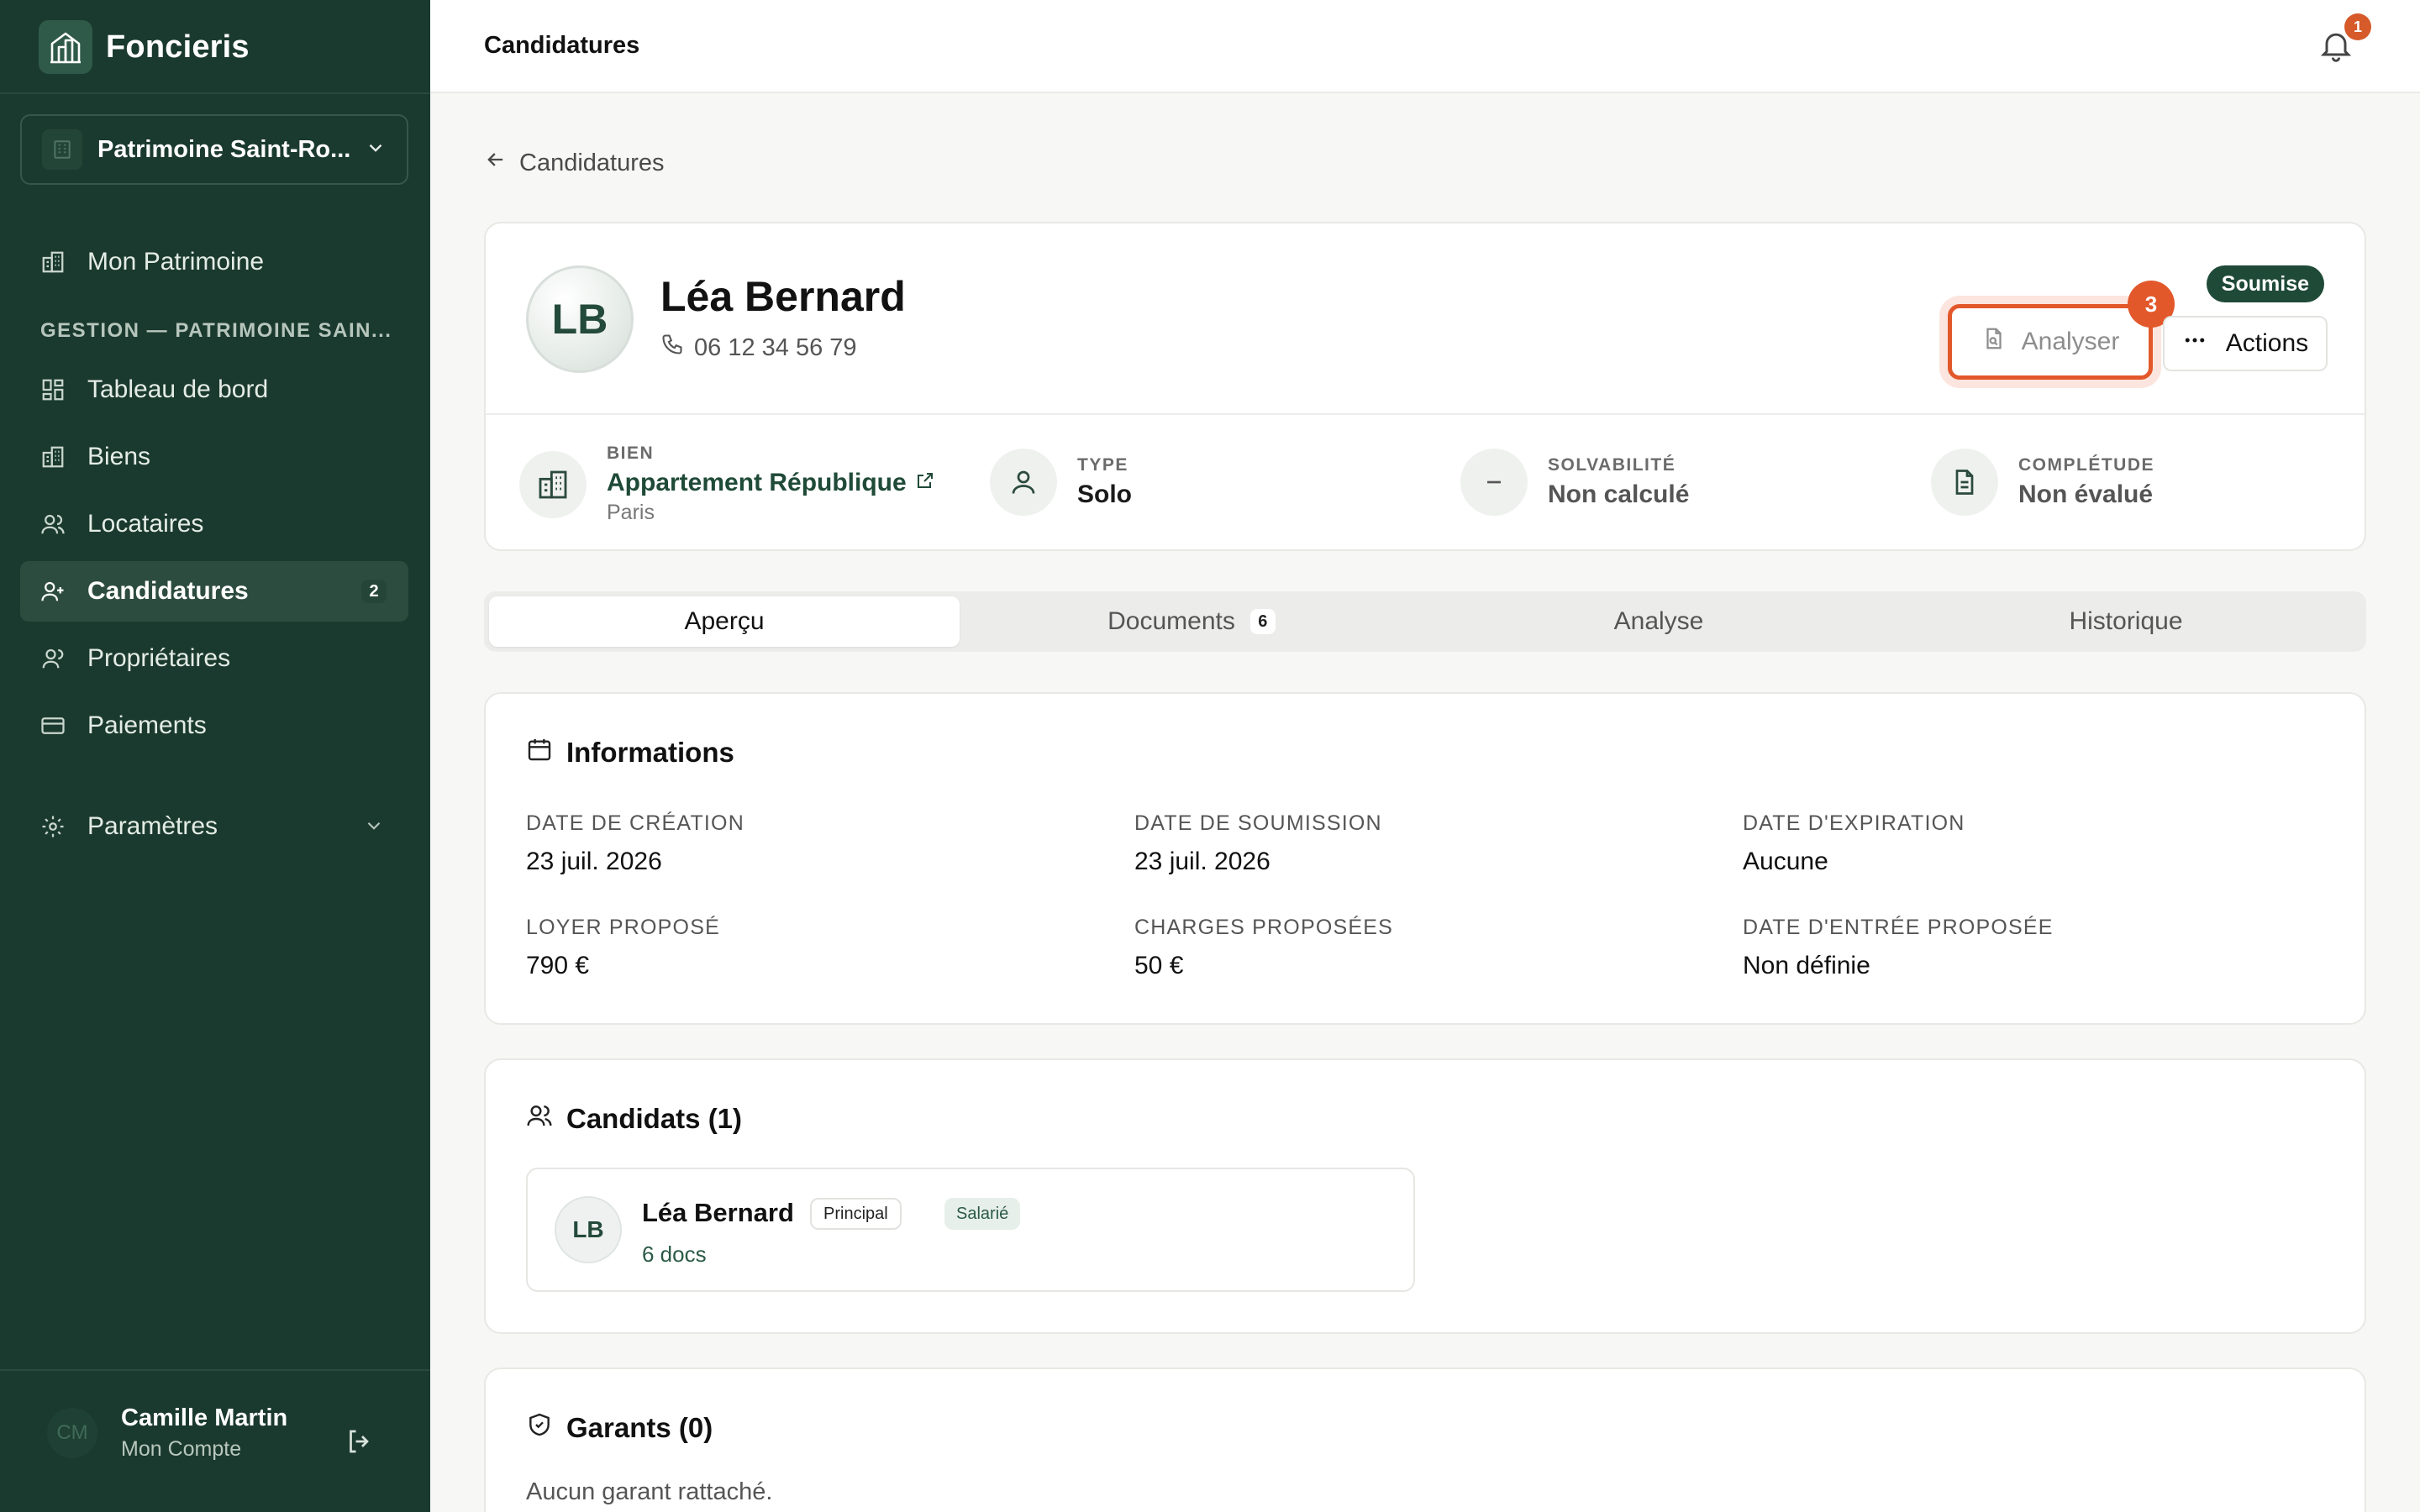 The height and width of the screenshot is (1512, 2420). Describe the element at coordinates (856, 1214) in the screenshot. I see `role-badge: Principal` at that location.